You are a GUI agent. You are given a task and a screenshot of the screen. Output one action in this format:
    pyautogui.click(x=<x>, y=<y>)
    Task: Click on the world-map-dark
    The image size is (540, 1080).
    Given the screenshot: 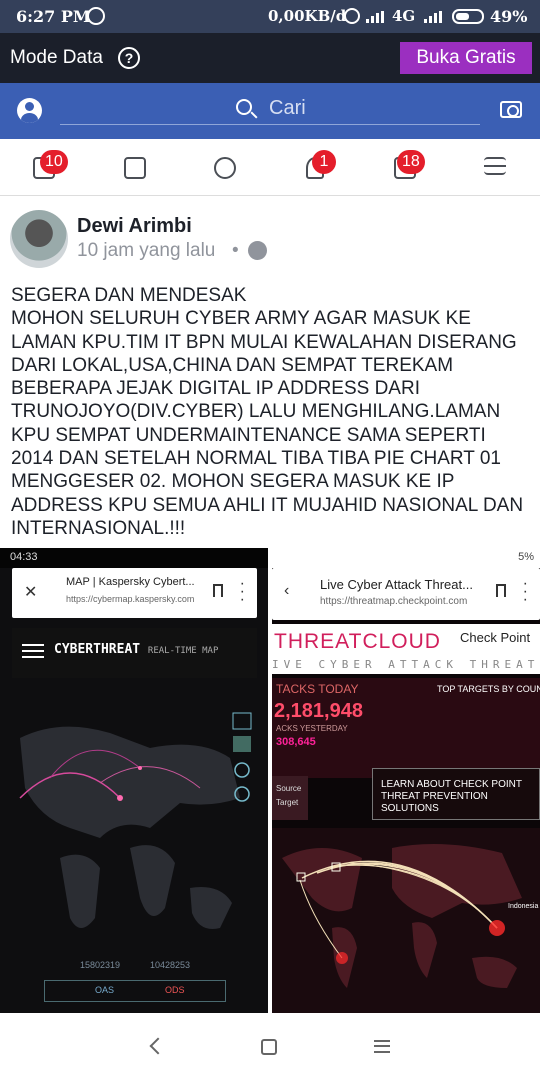 What is the action you would take?
    pyautogui.click(x=135, y=820)
    